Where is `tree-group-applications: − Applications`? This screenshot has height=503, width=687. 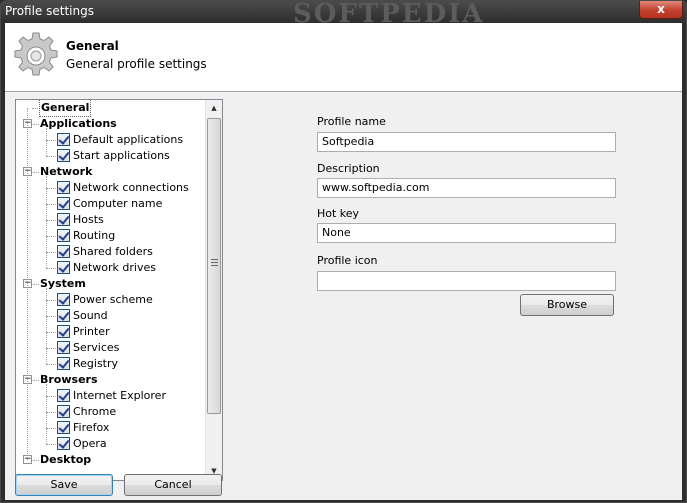 tree-group-applications: − Applications is located at coordinates (111, 124).